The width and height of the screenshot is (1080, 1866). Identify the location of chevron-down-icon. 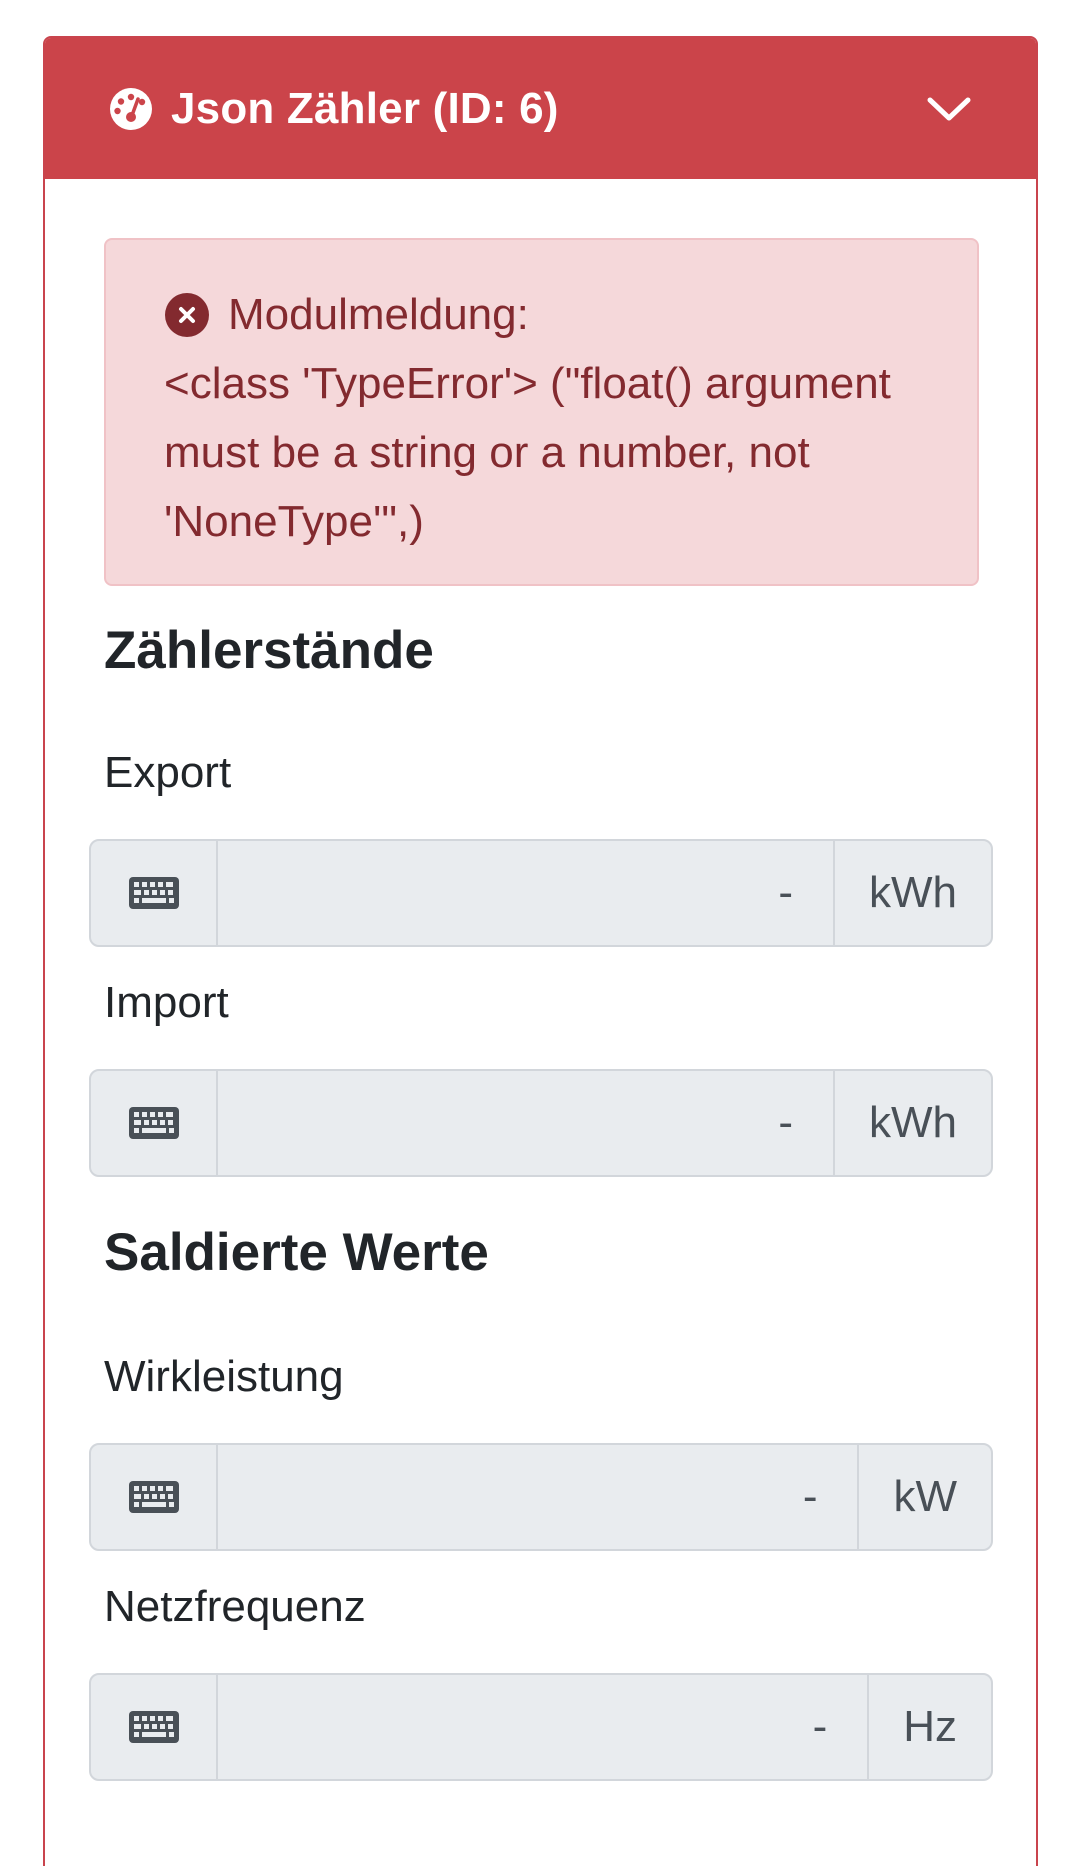
(949, 109).